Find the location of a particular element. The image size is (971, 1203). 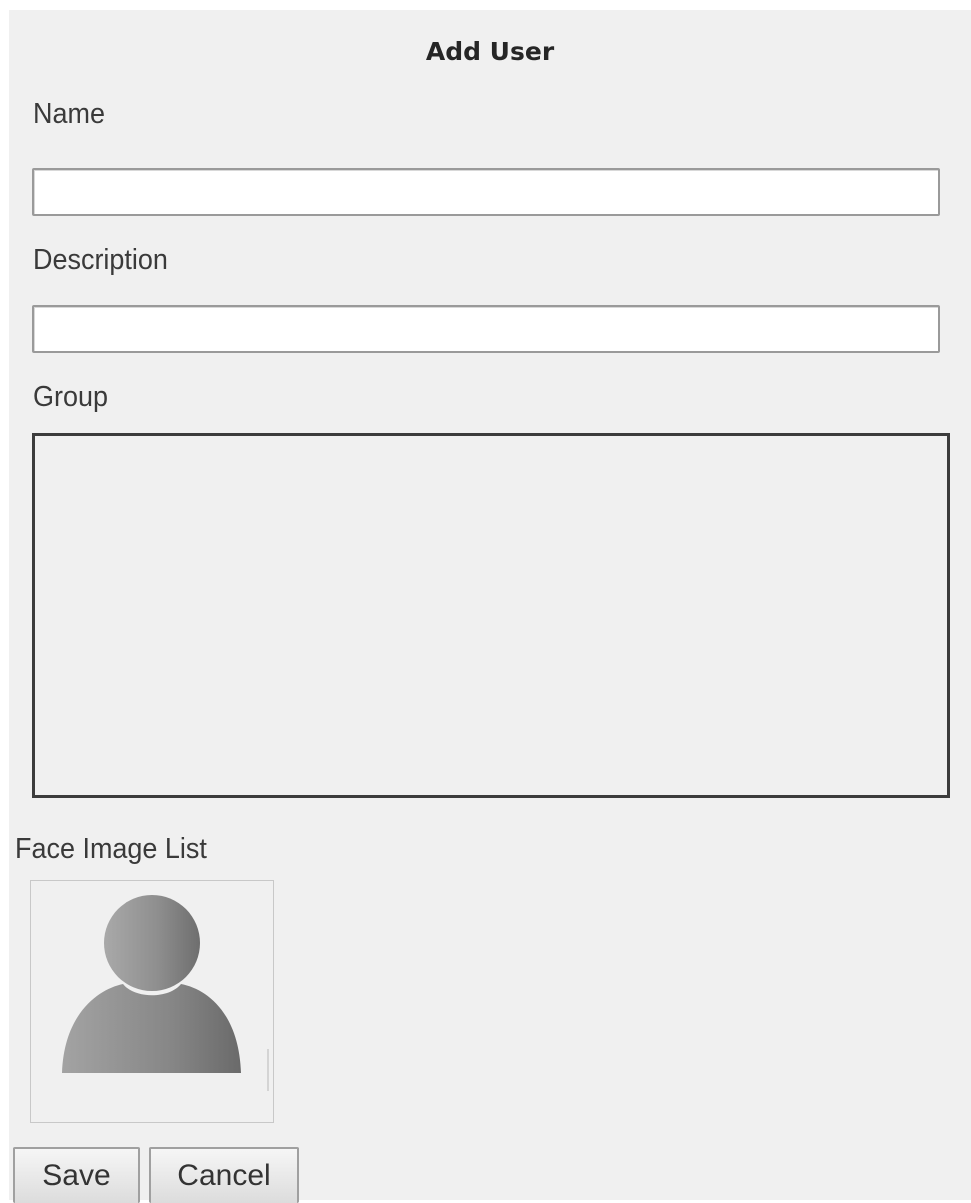

cancel-button: Cancel is located at coordinates (224, 1175).